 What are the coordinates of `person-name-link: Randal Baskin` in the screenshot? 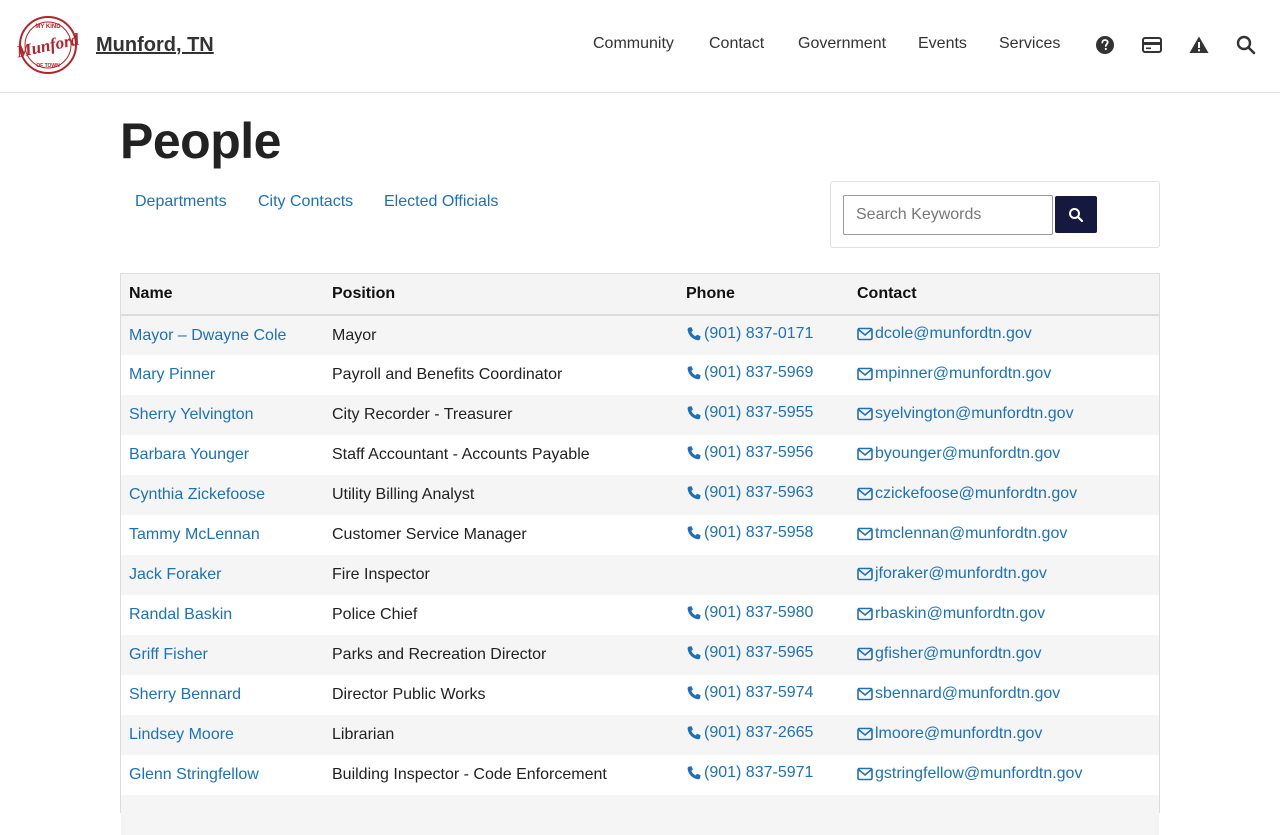 It's located at (180, 614).